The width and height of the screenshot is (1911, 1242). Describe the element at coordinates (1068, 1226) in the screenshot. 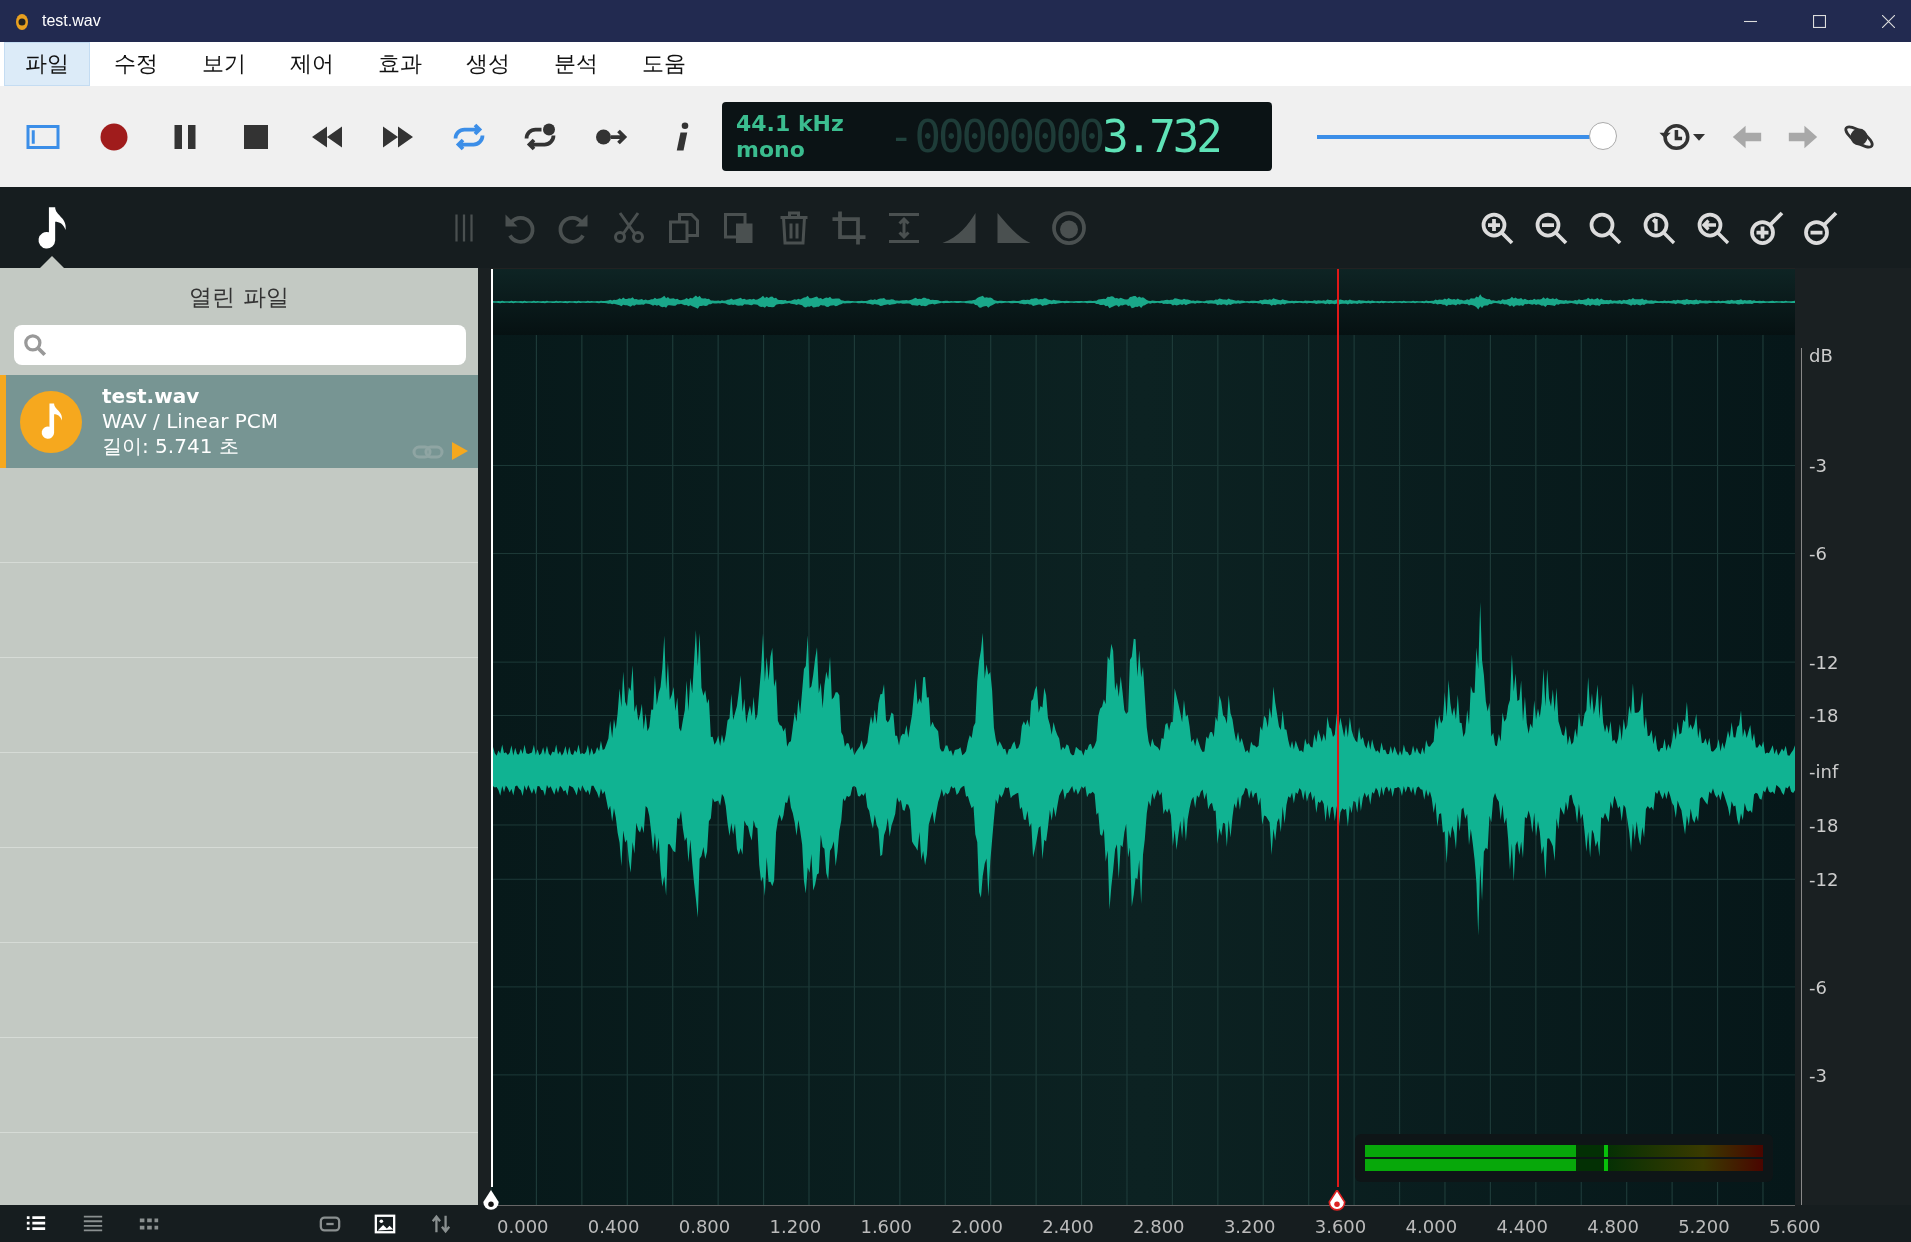

I see `time-ruler-label: 2.400` at that location.